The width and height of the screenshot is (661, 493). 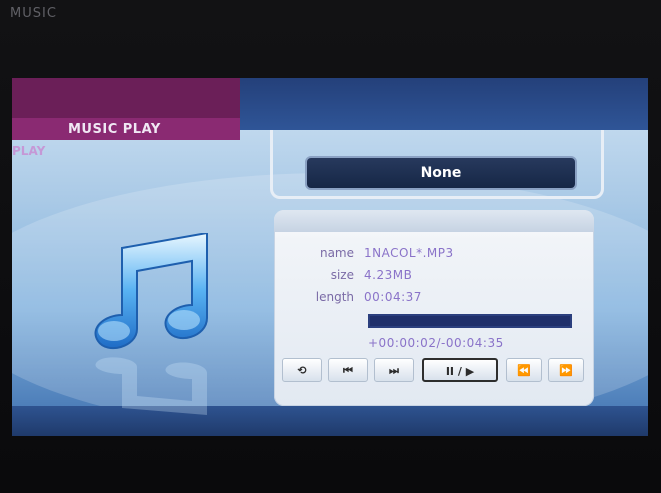 What do you see at coordinates (302, 370) in the screenshot?
I see `repeat-button: ⟲` at bounding box center [302, 370].